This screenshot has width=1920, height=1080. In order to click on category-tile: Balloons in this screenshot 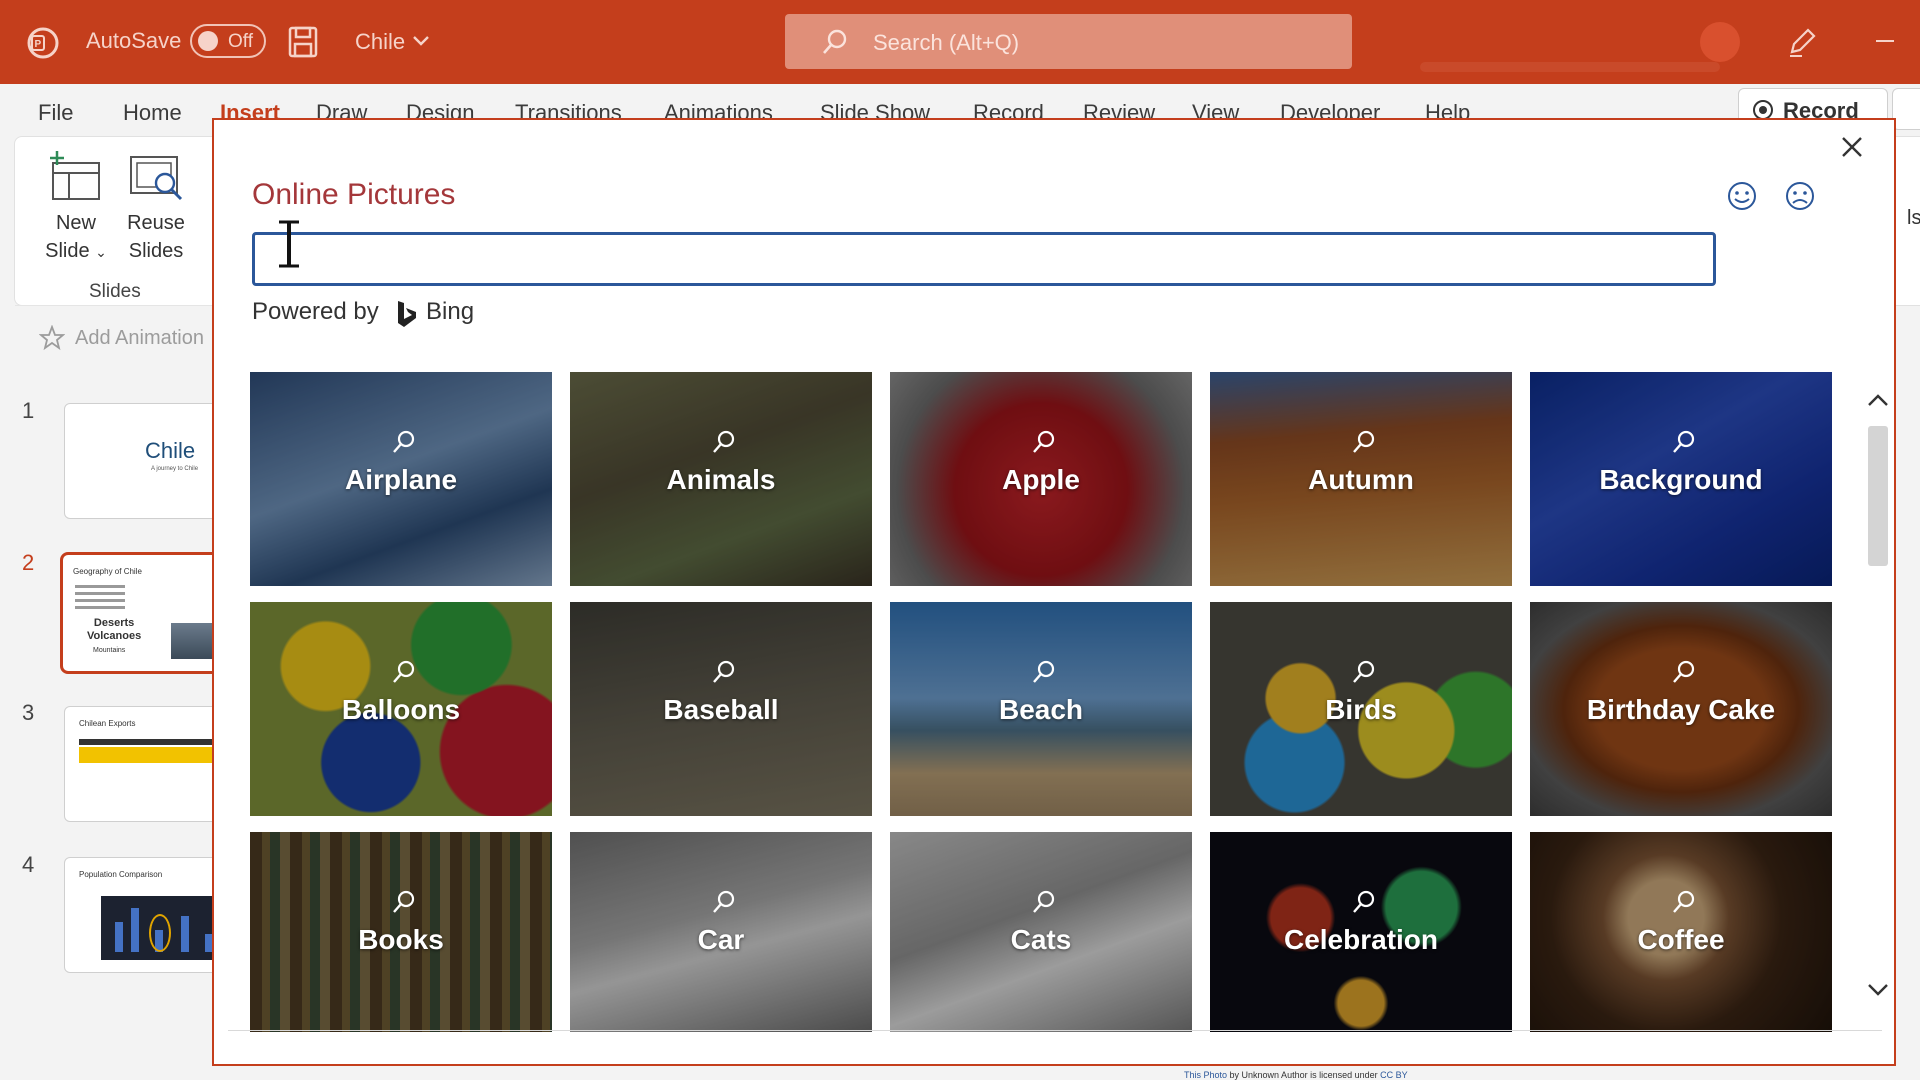, I will do `click(401, 709)`.